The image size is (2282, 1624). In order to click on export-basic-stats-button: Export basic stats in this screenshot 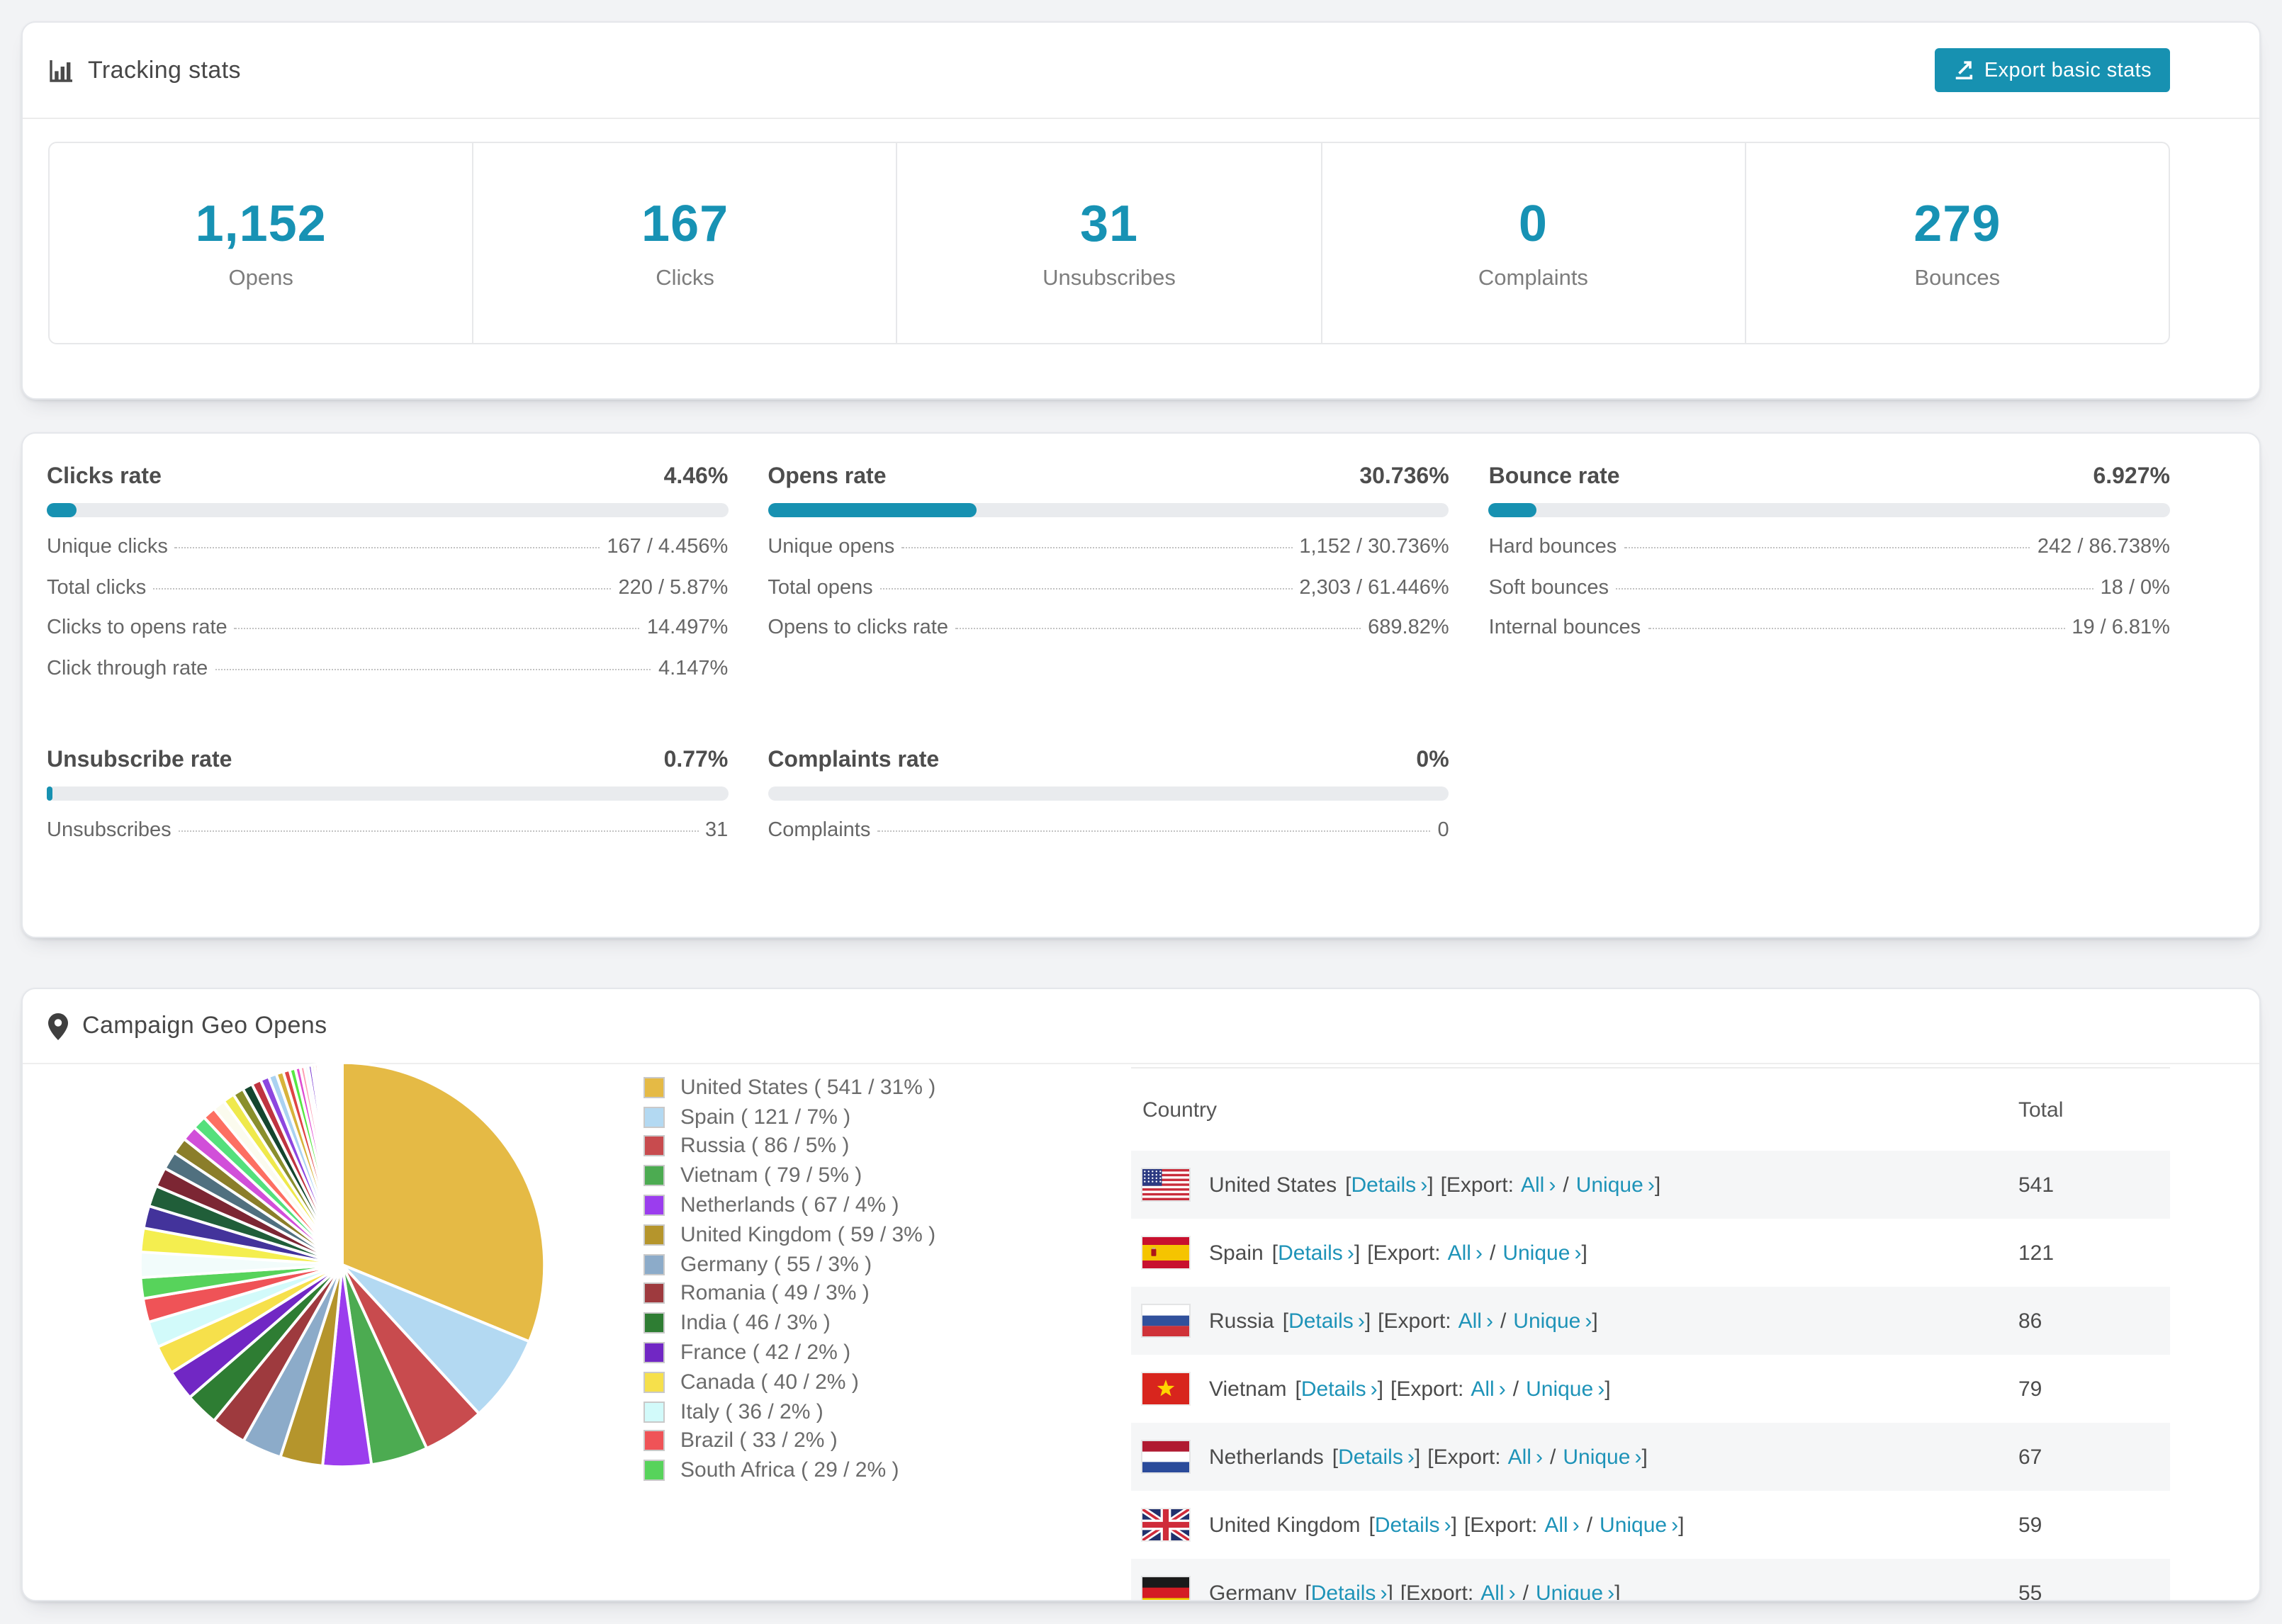, I will do `click(2052, 70)`.